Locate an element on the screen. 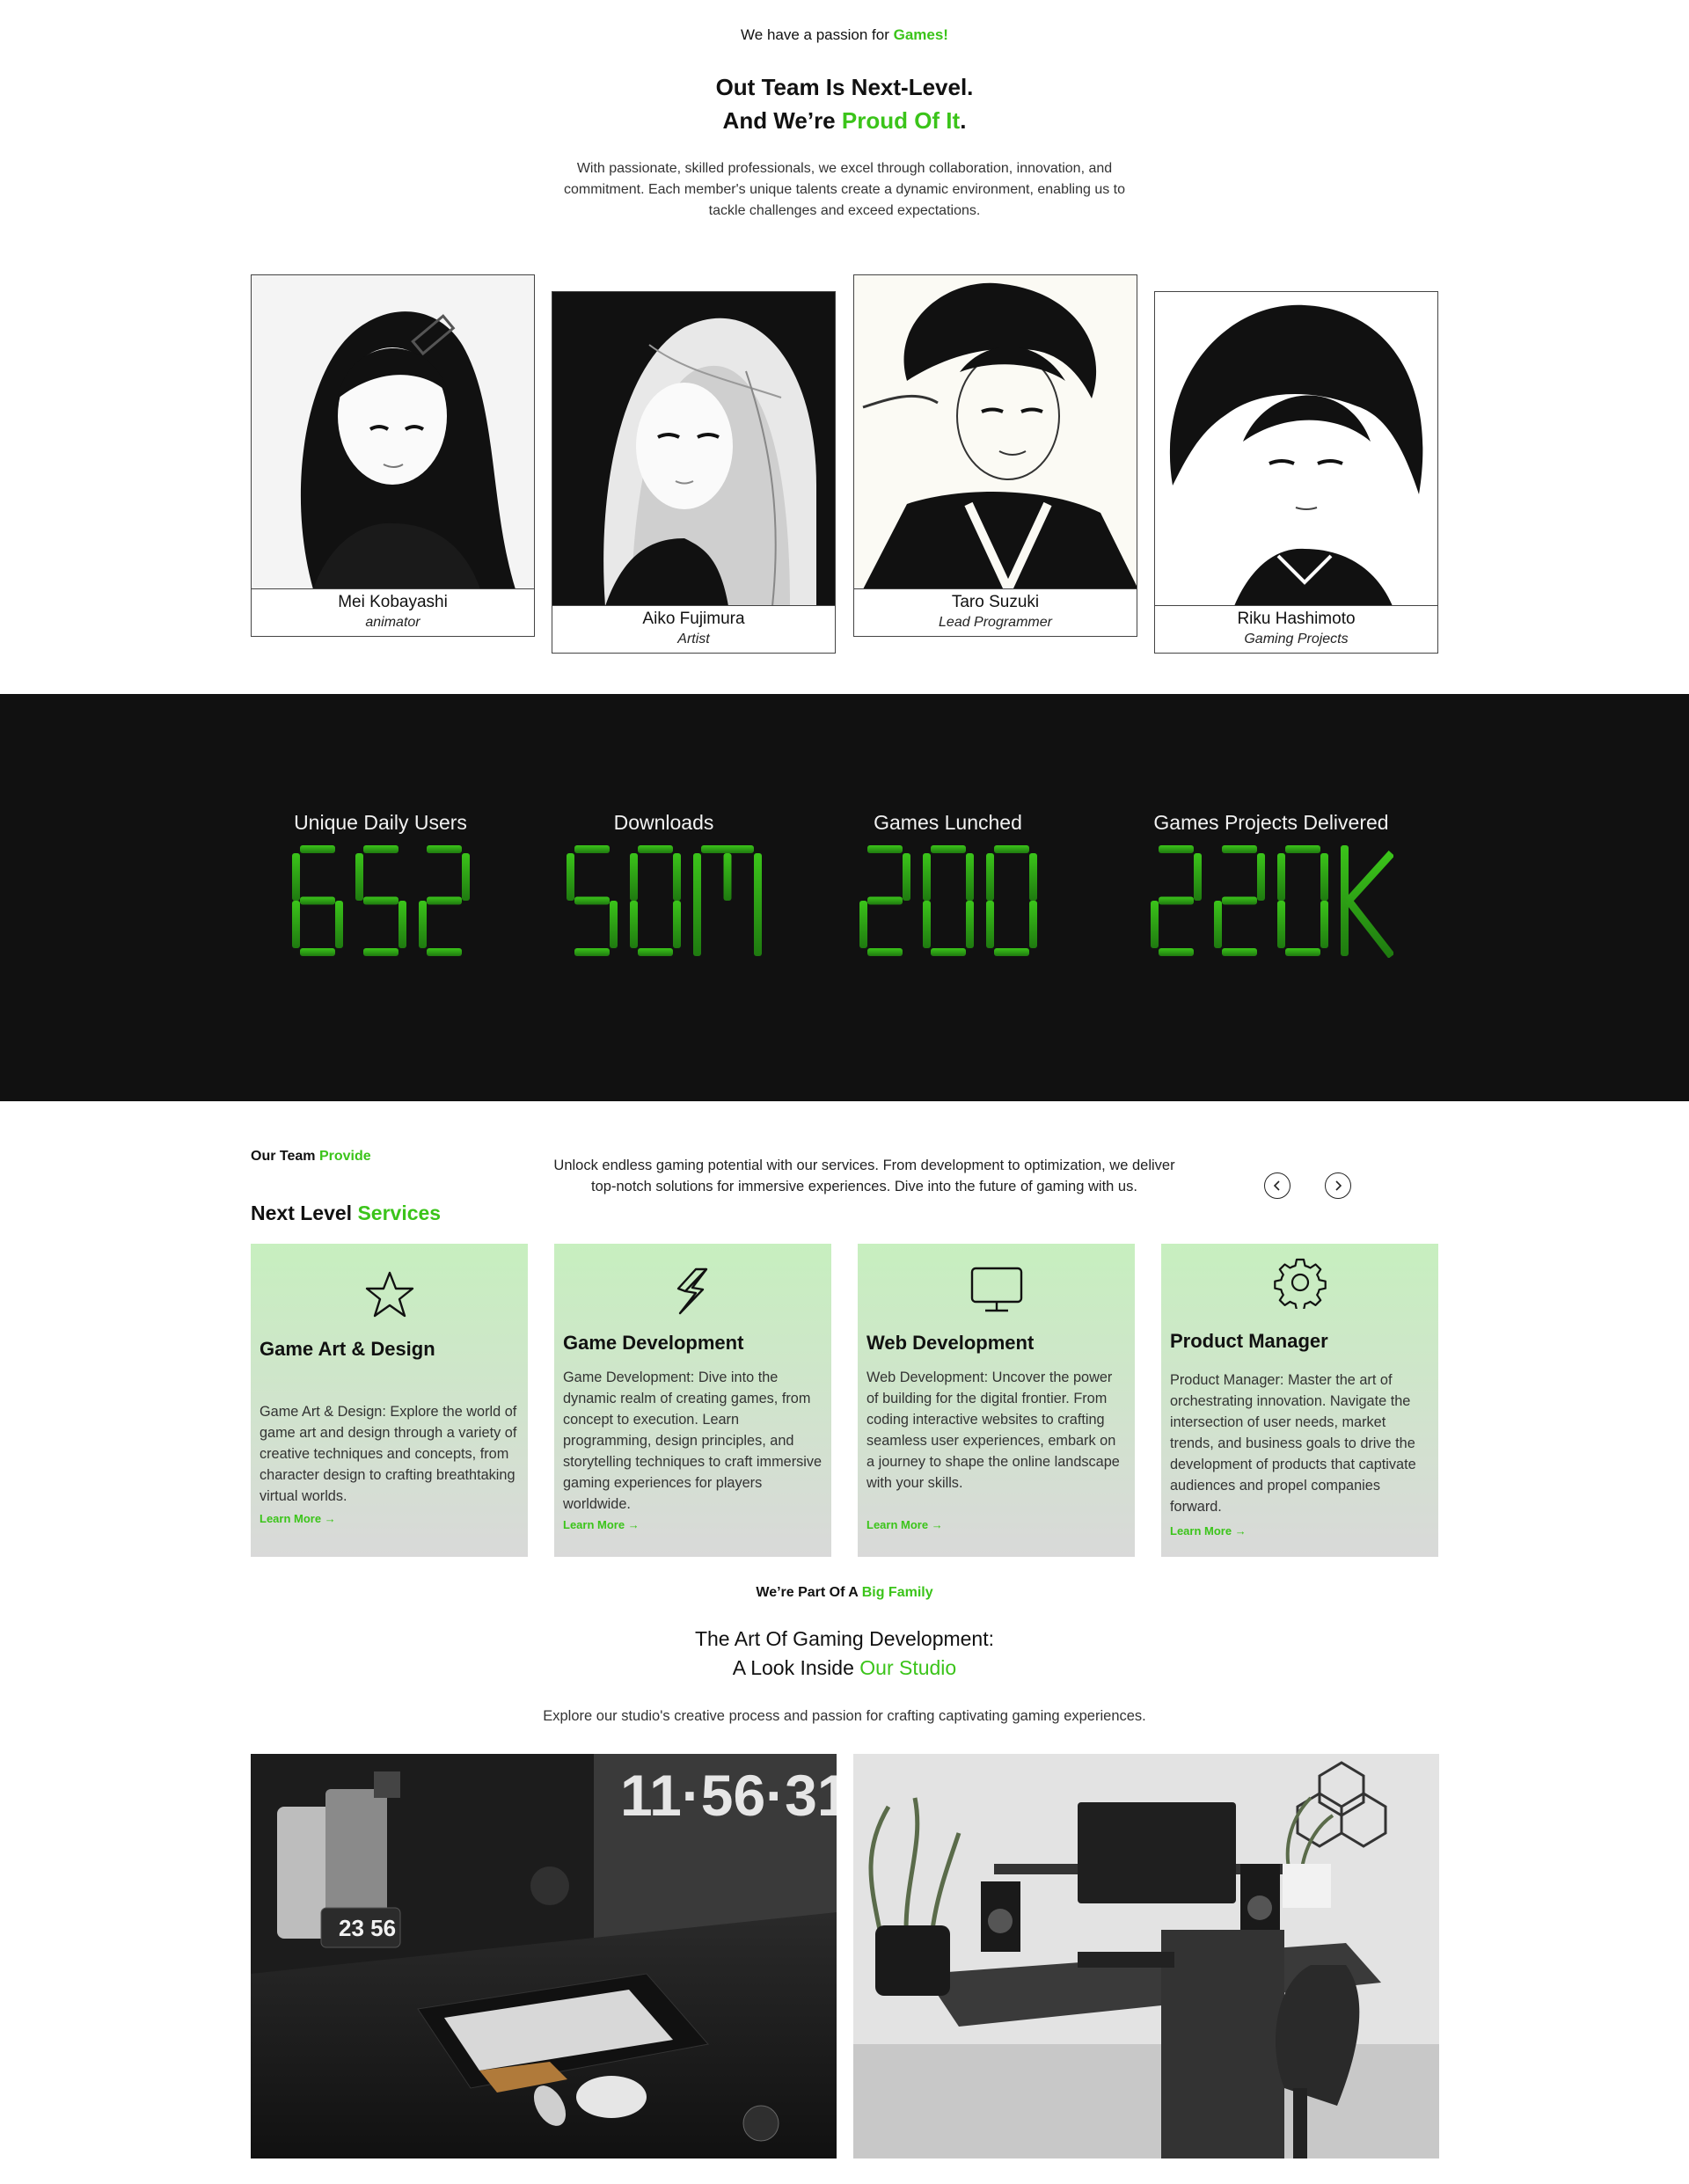  stat-games-launched: Games Lunched is located at coordinates (948, 884).